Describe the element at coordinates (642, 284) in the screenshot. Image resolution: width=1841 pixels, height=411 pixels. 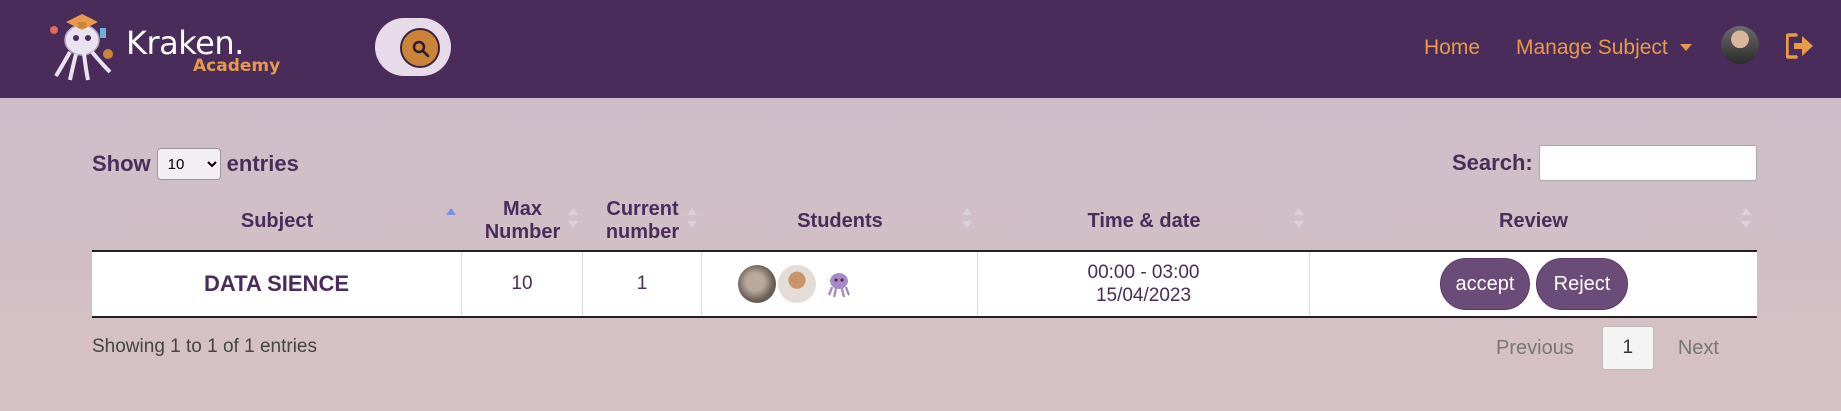
I see `cell-current-number: 1` at that location.